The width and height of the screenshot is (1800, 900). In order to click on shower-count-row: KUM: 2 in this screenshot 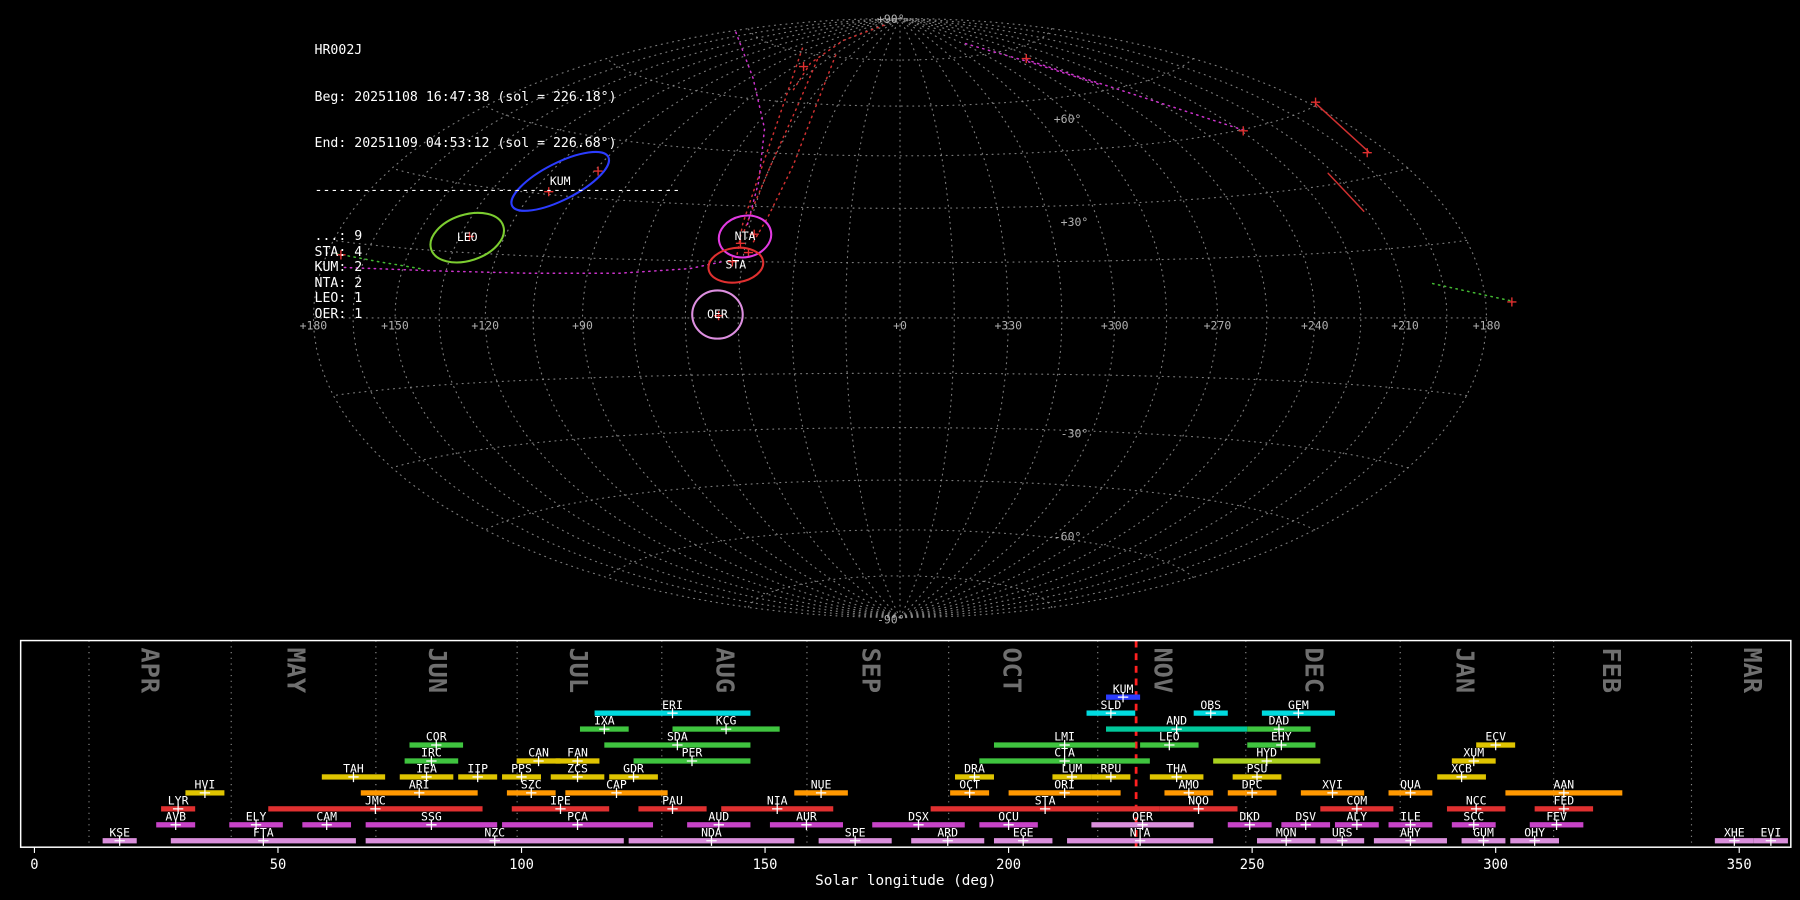, I will do `click(338, 266)`.